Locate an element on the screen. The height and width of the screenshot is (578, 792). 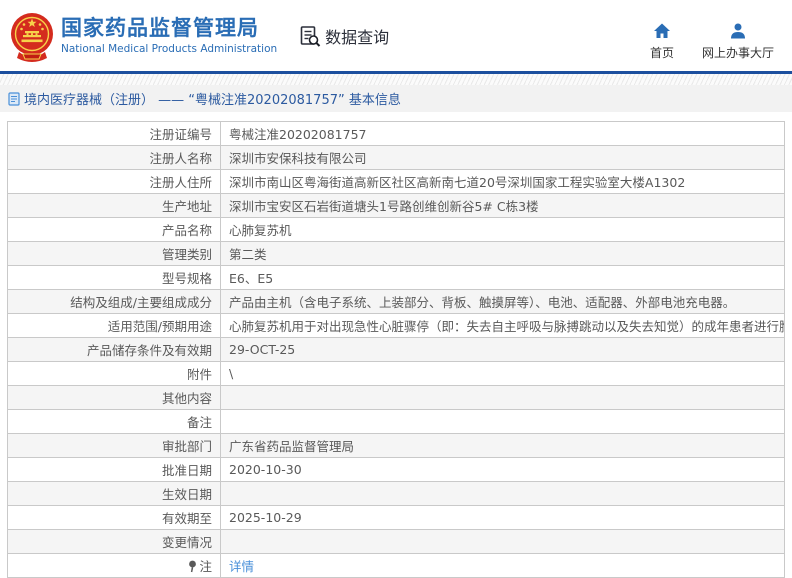
table-row: 生产地址 深圳市宝安区石岩街道塘头1号路创维创新谷5# C栋3楼 is located at coordinates (396, 205).